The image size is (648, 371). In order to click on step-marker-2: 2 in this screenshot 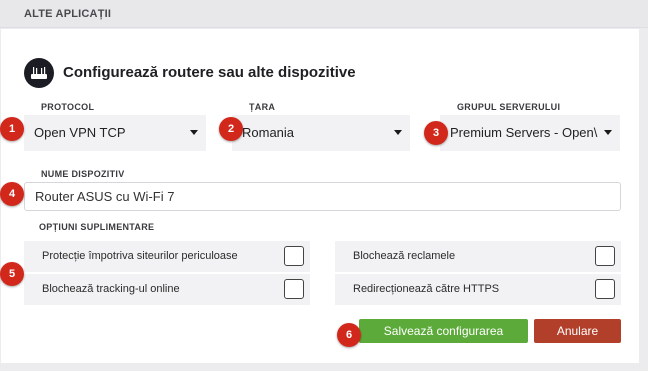, I will do `click(231, 129)`.